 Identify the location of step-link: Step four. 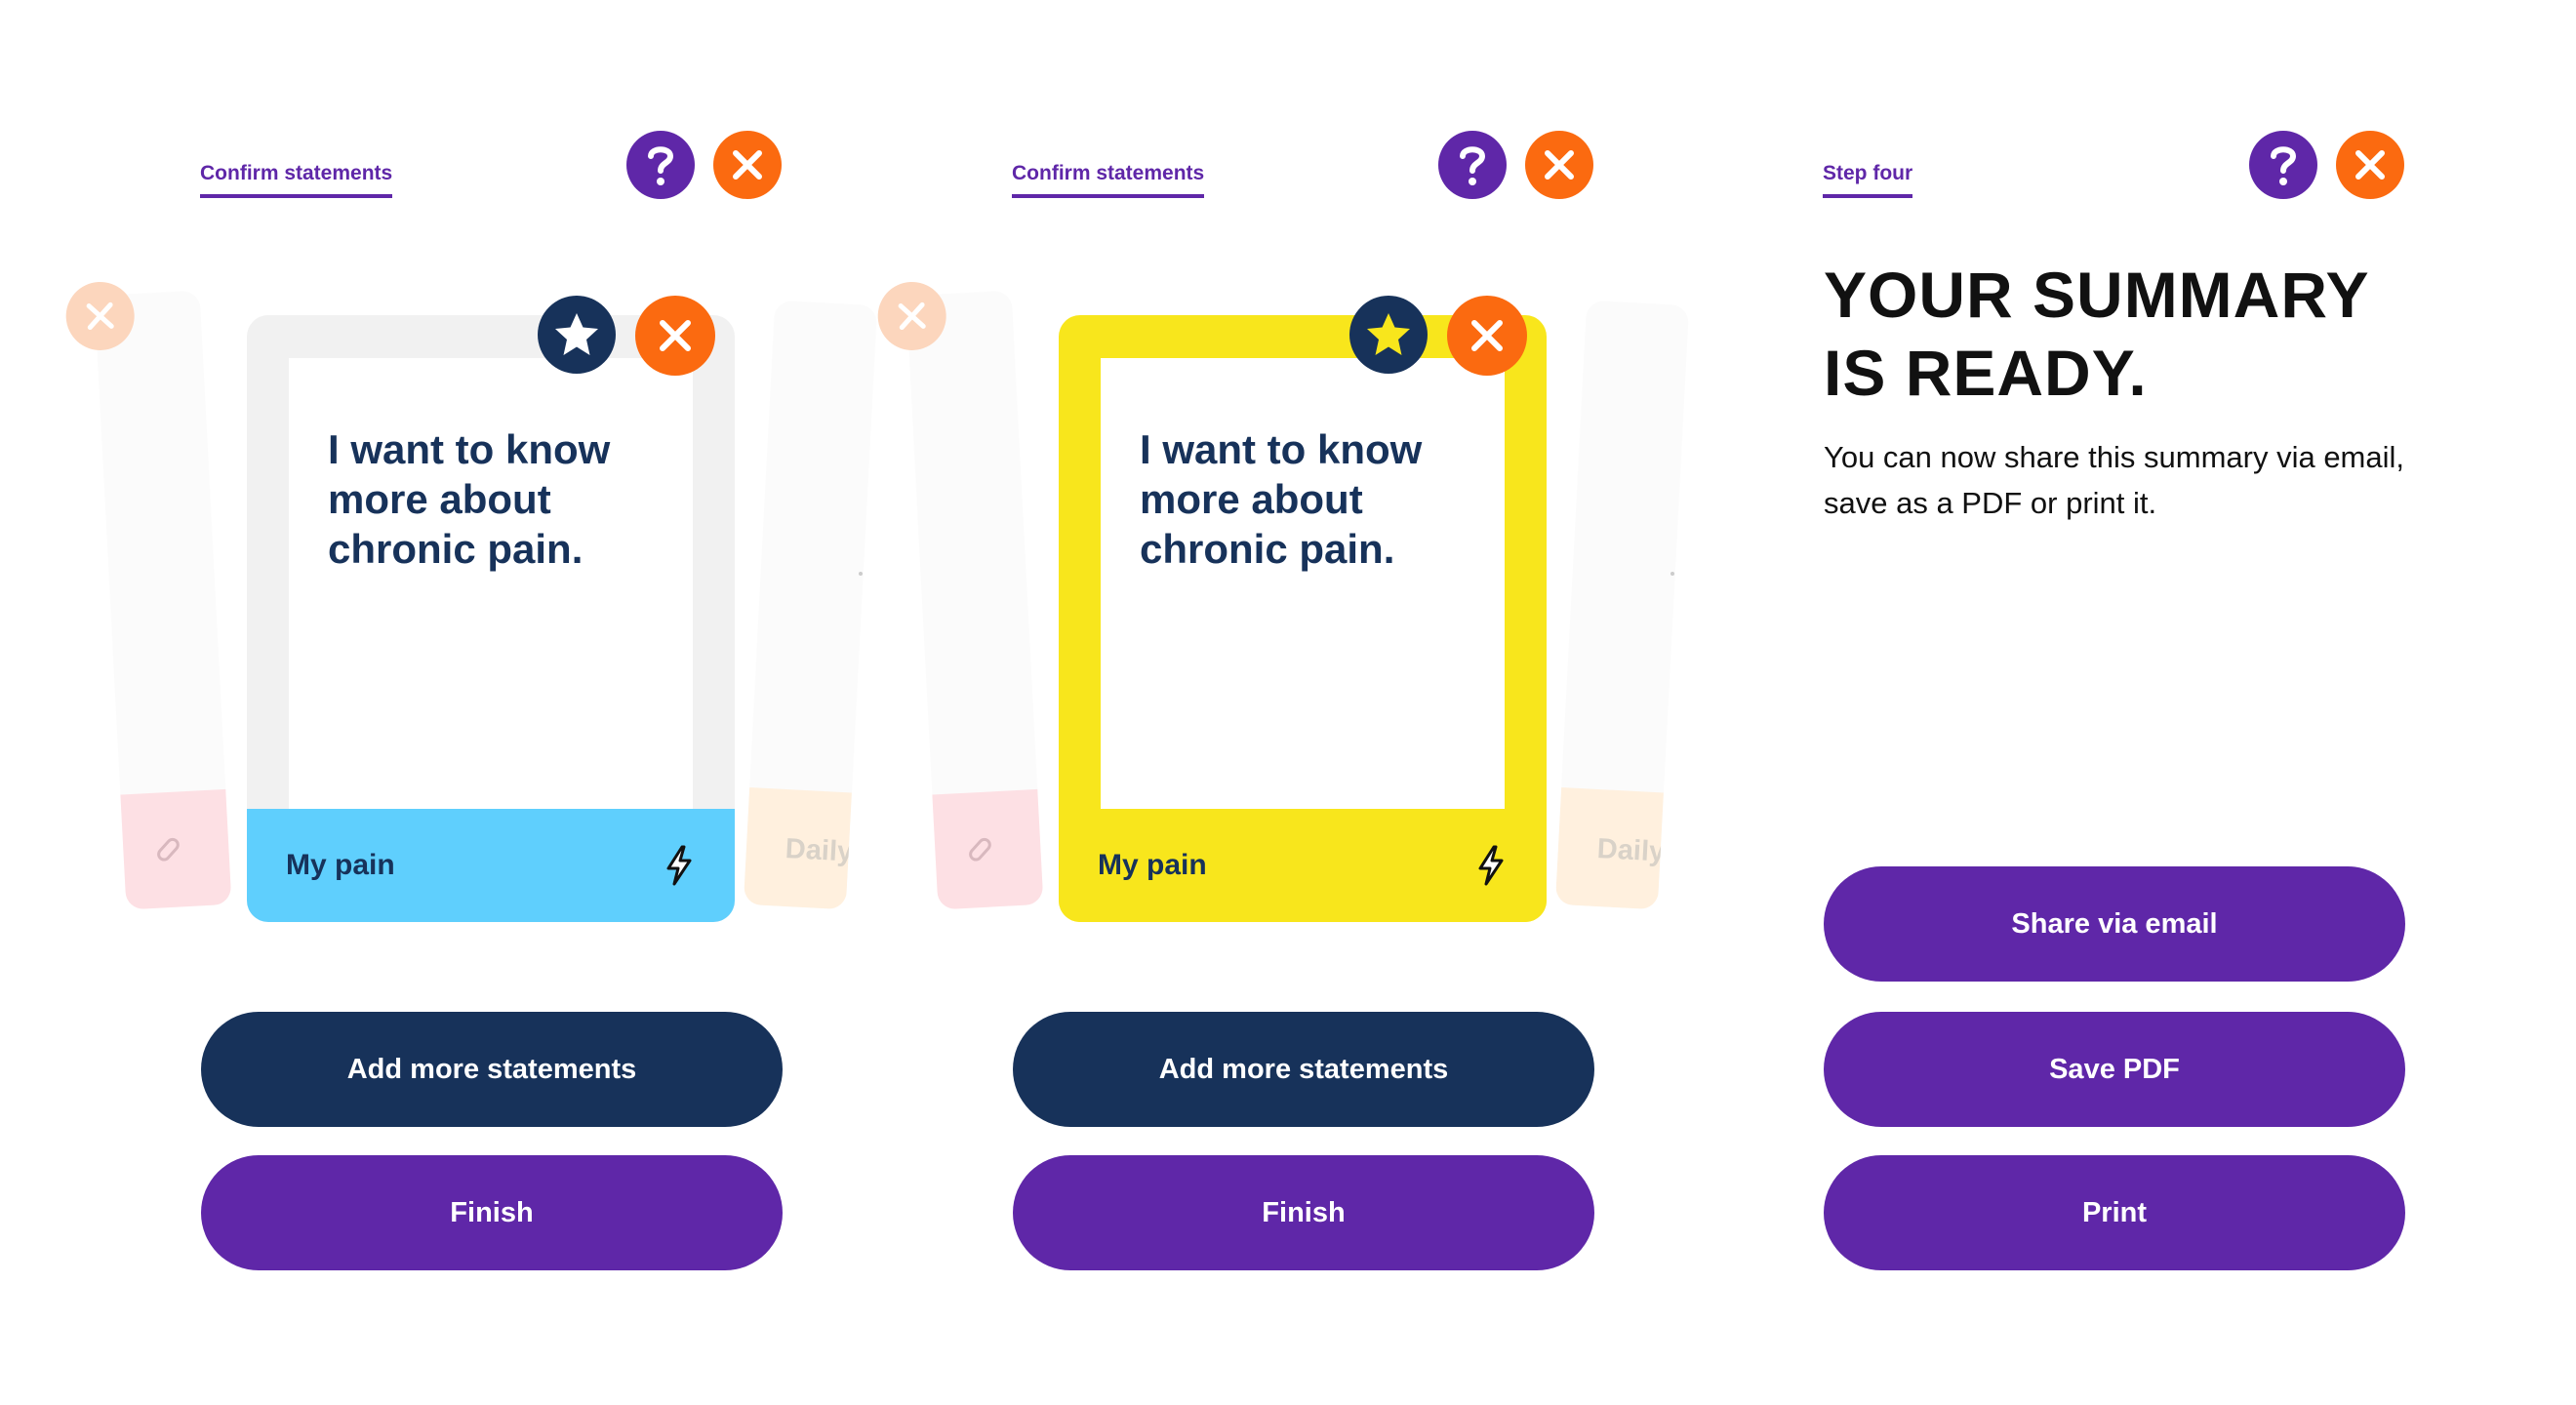
(1868, 180).